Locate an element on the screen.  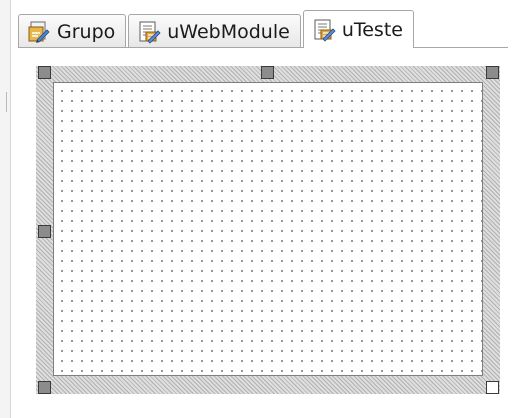
tab-label: uWebModule is located at coordinates (228, 31).